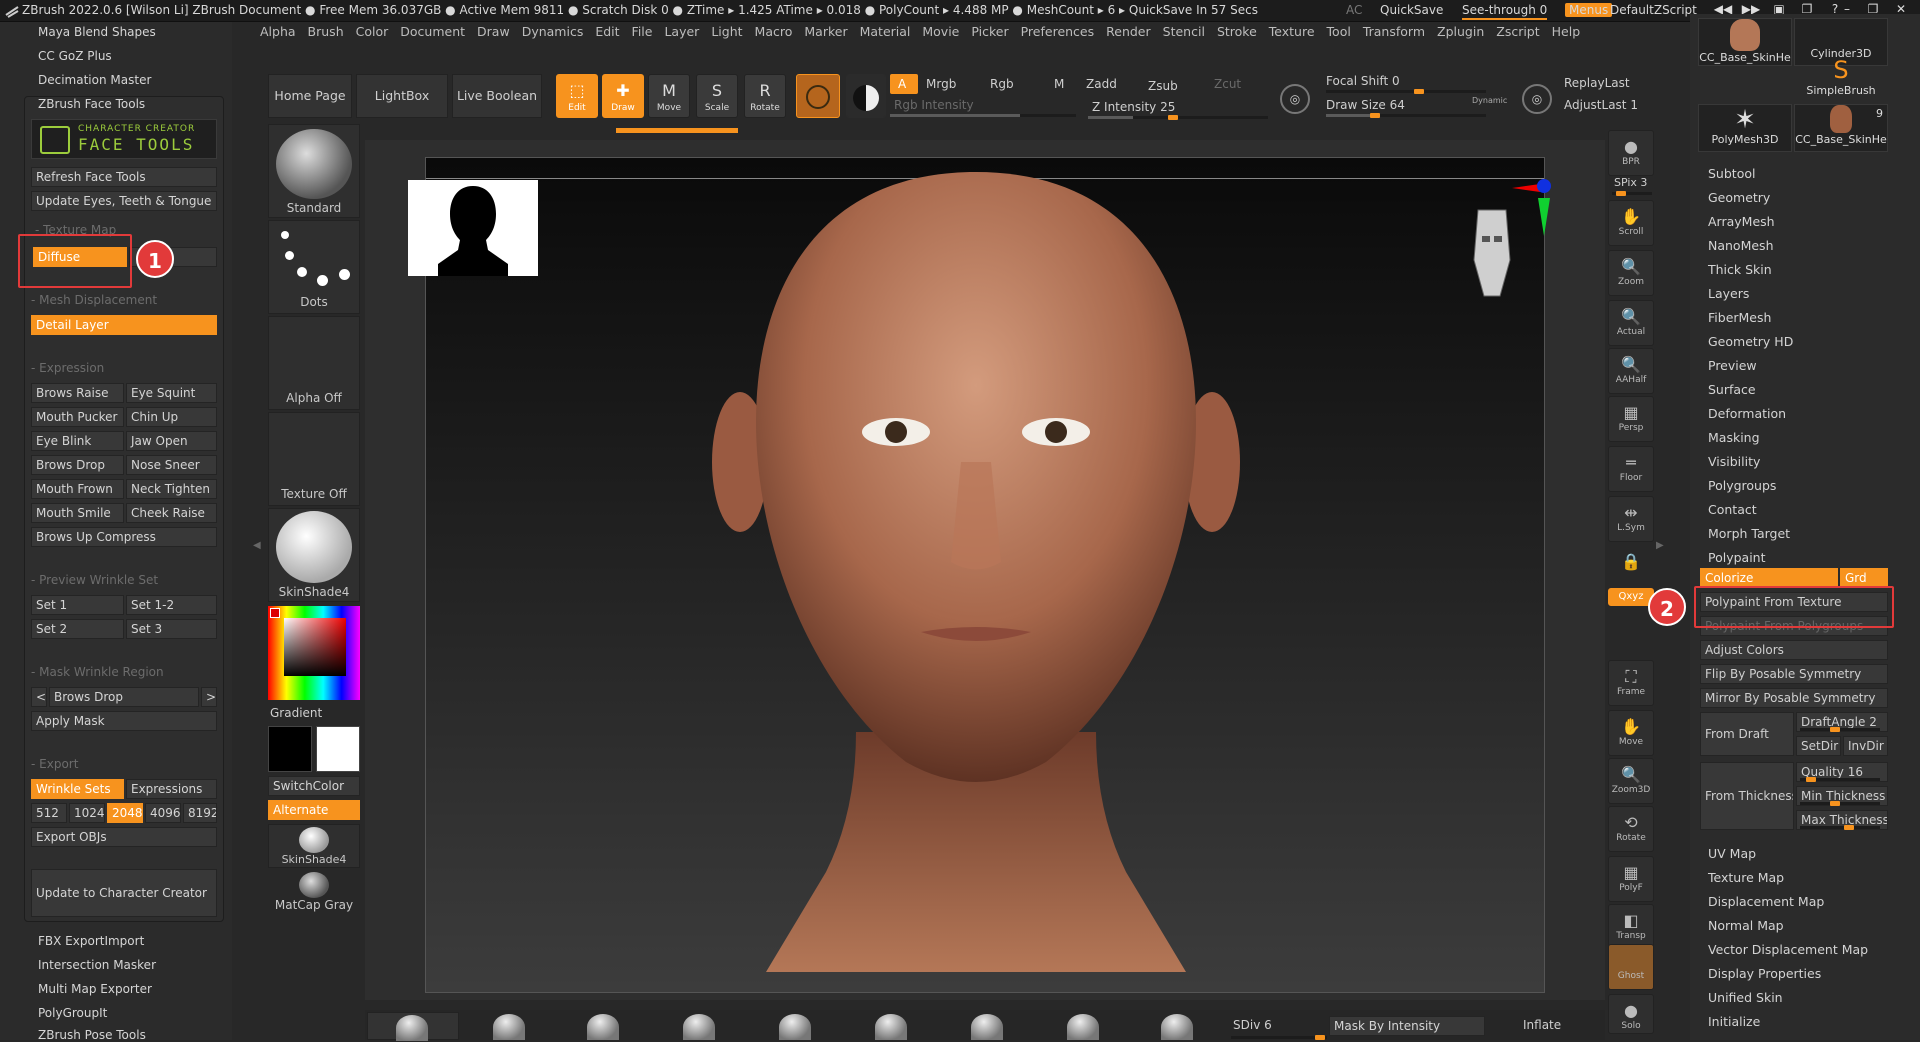 The image size is (1920, 1042). What do you see at coordinates (1537, 99) in the screenshot?
I see `replay-icon: ◎` at bounding box center [1537, 99].